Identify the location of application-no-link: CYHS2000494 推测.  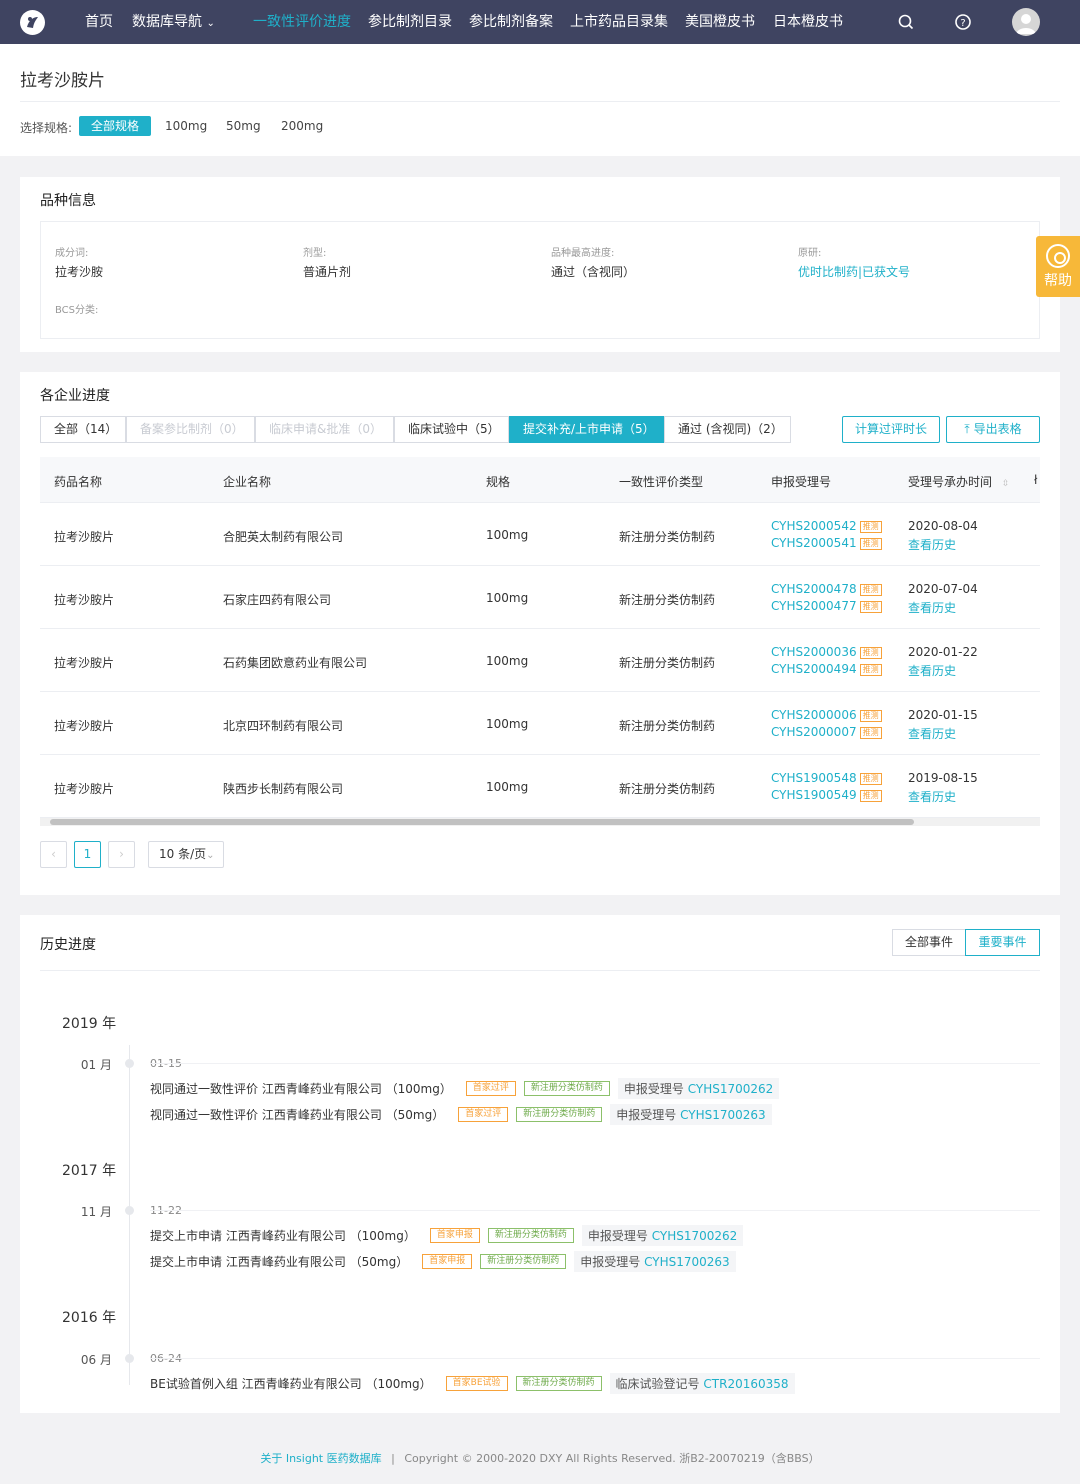
(826, 669).